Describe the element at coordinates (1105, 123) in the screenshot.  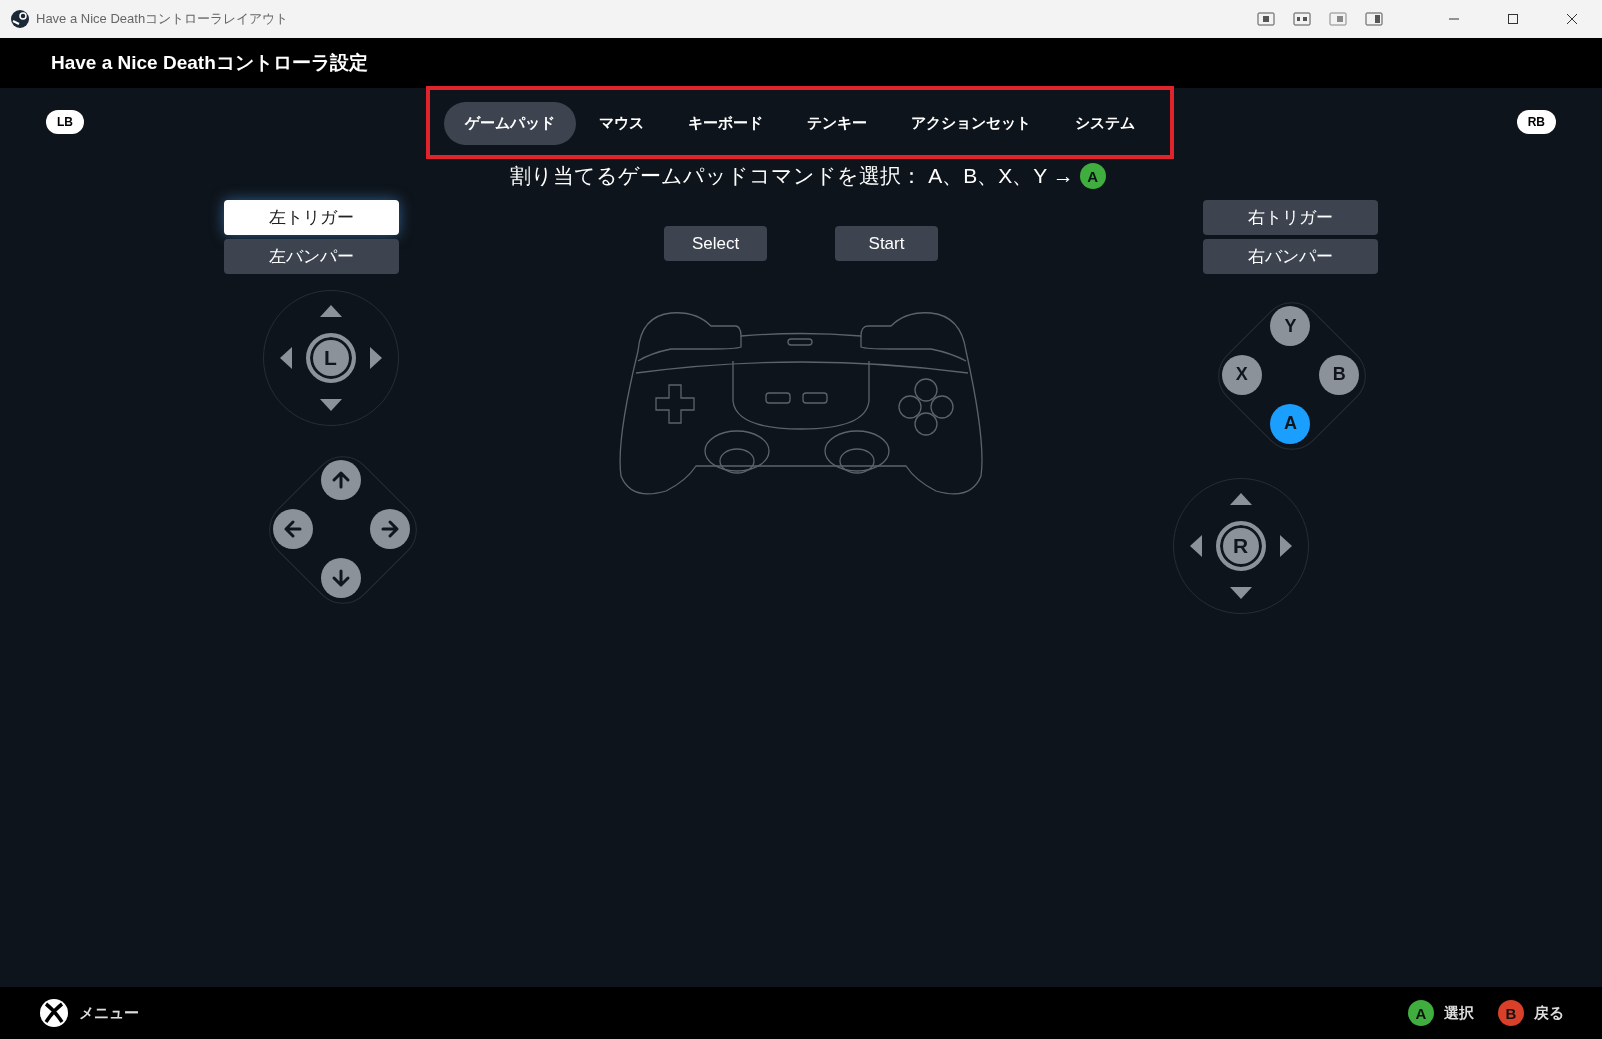
I see `tab: システム` at that location.